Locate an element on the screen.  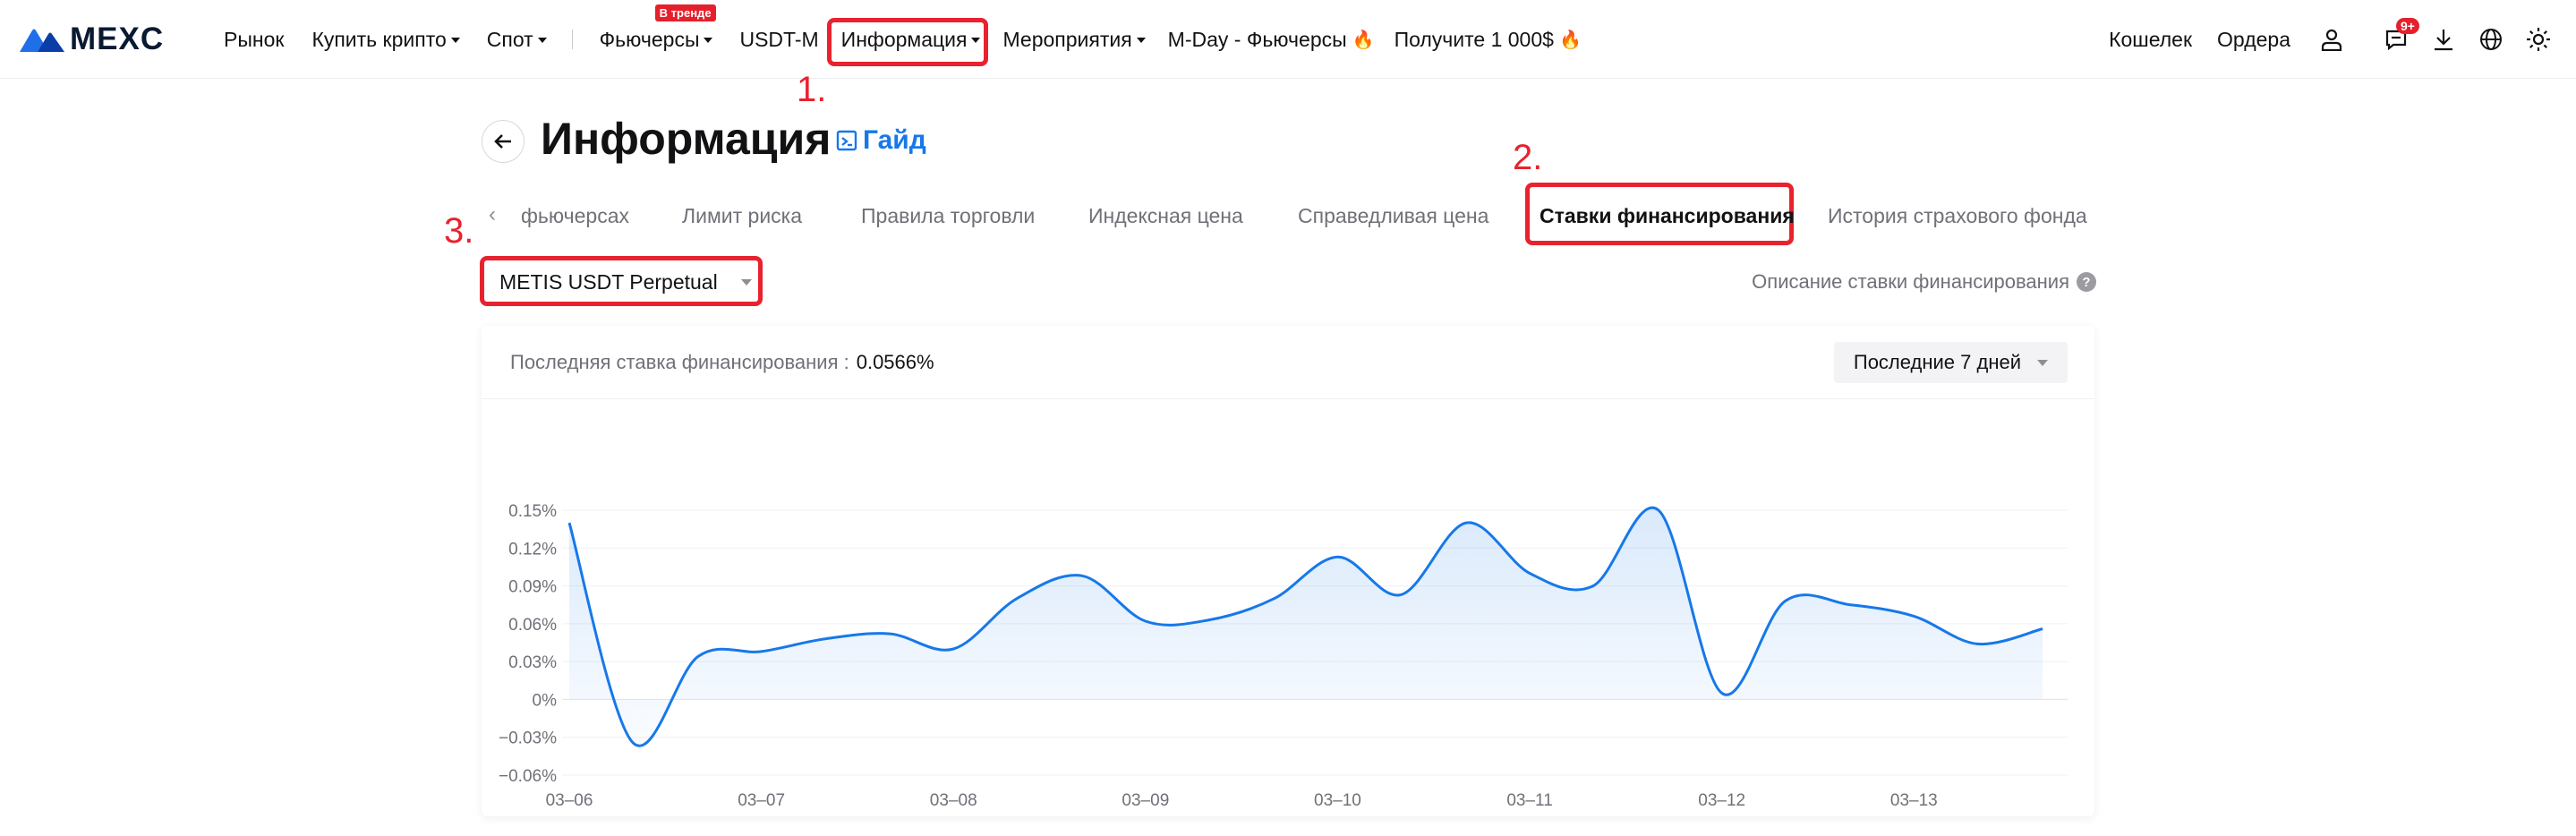
nav-get-bonus-label: Получите 1 000$ is located at coordinates (1474, 39).